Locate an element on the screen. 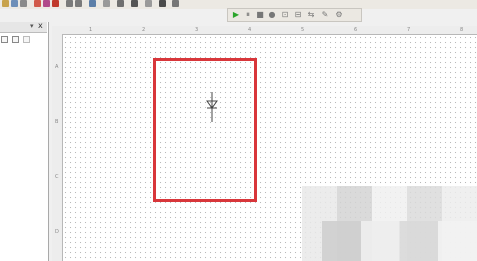 This screenshot has height=261, width=477. pause-icon: ⏸ is located at coordinates (248, 15).